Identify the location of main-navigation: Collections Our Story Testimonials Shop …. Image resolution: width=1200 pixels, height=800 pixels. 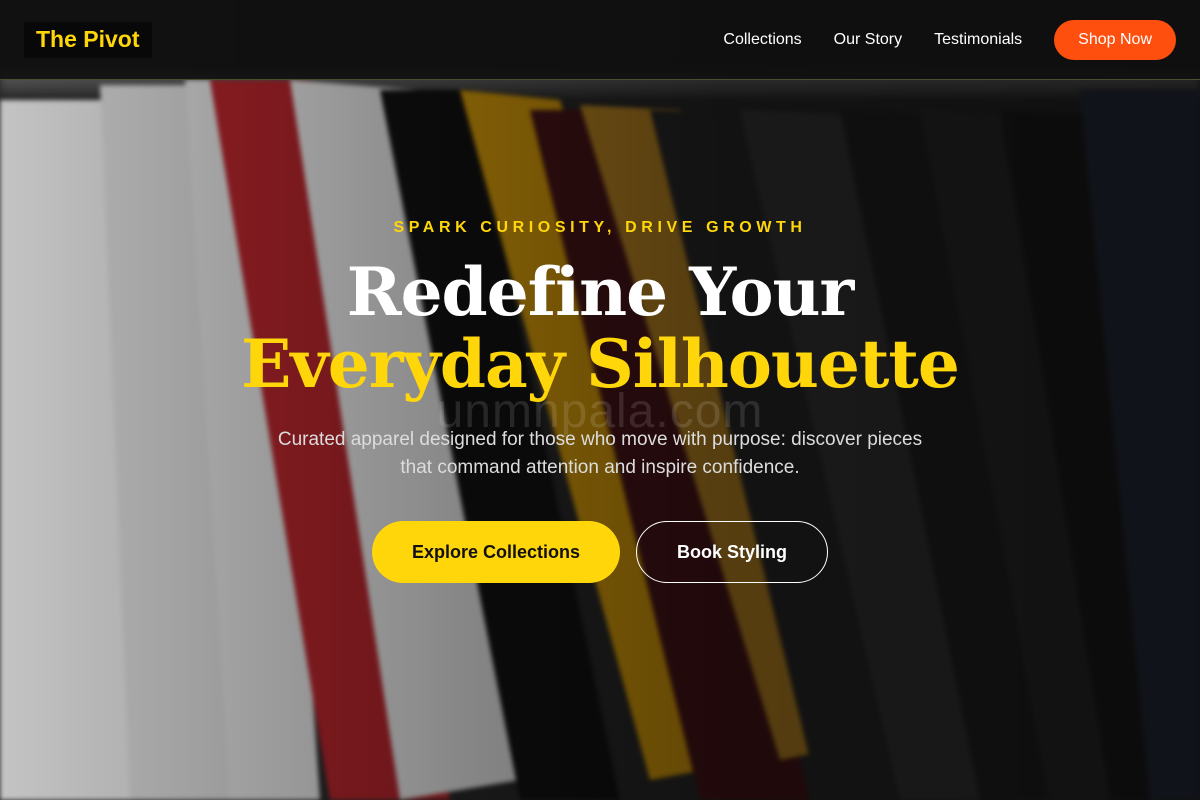
(933, 39).